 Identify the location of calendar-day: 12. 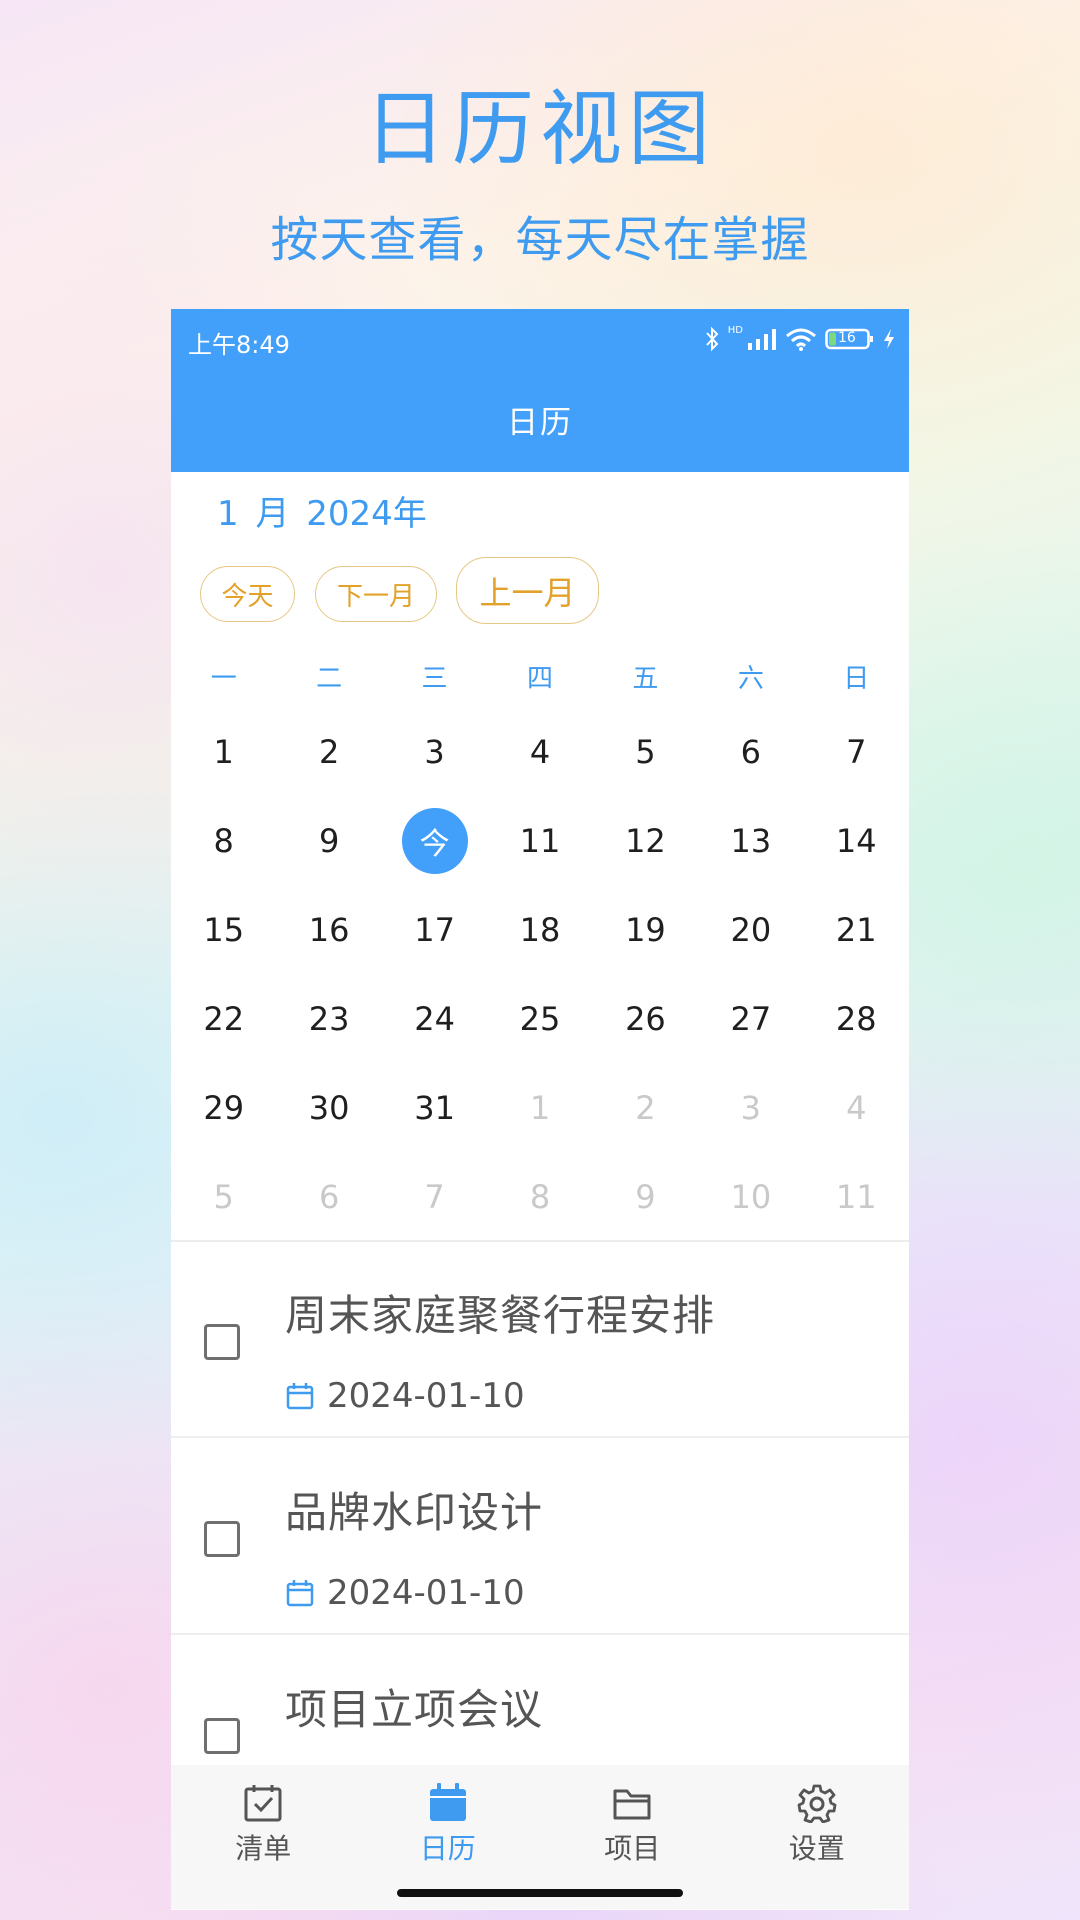
(645, 840).